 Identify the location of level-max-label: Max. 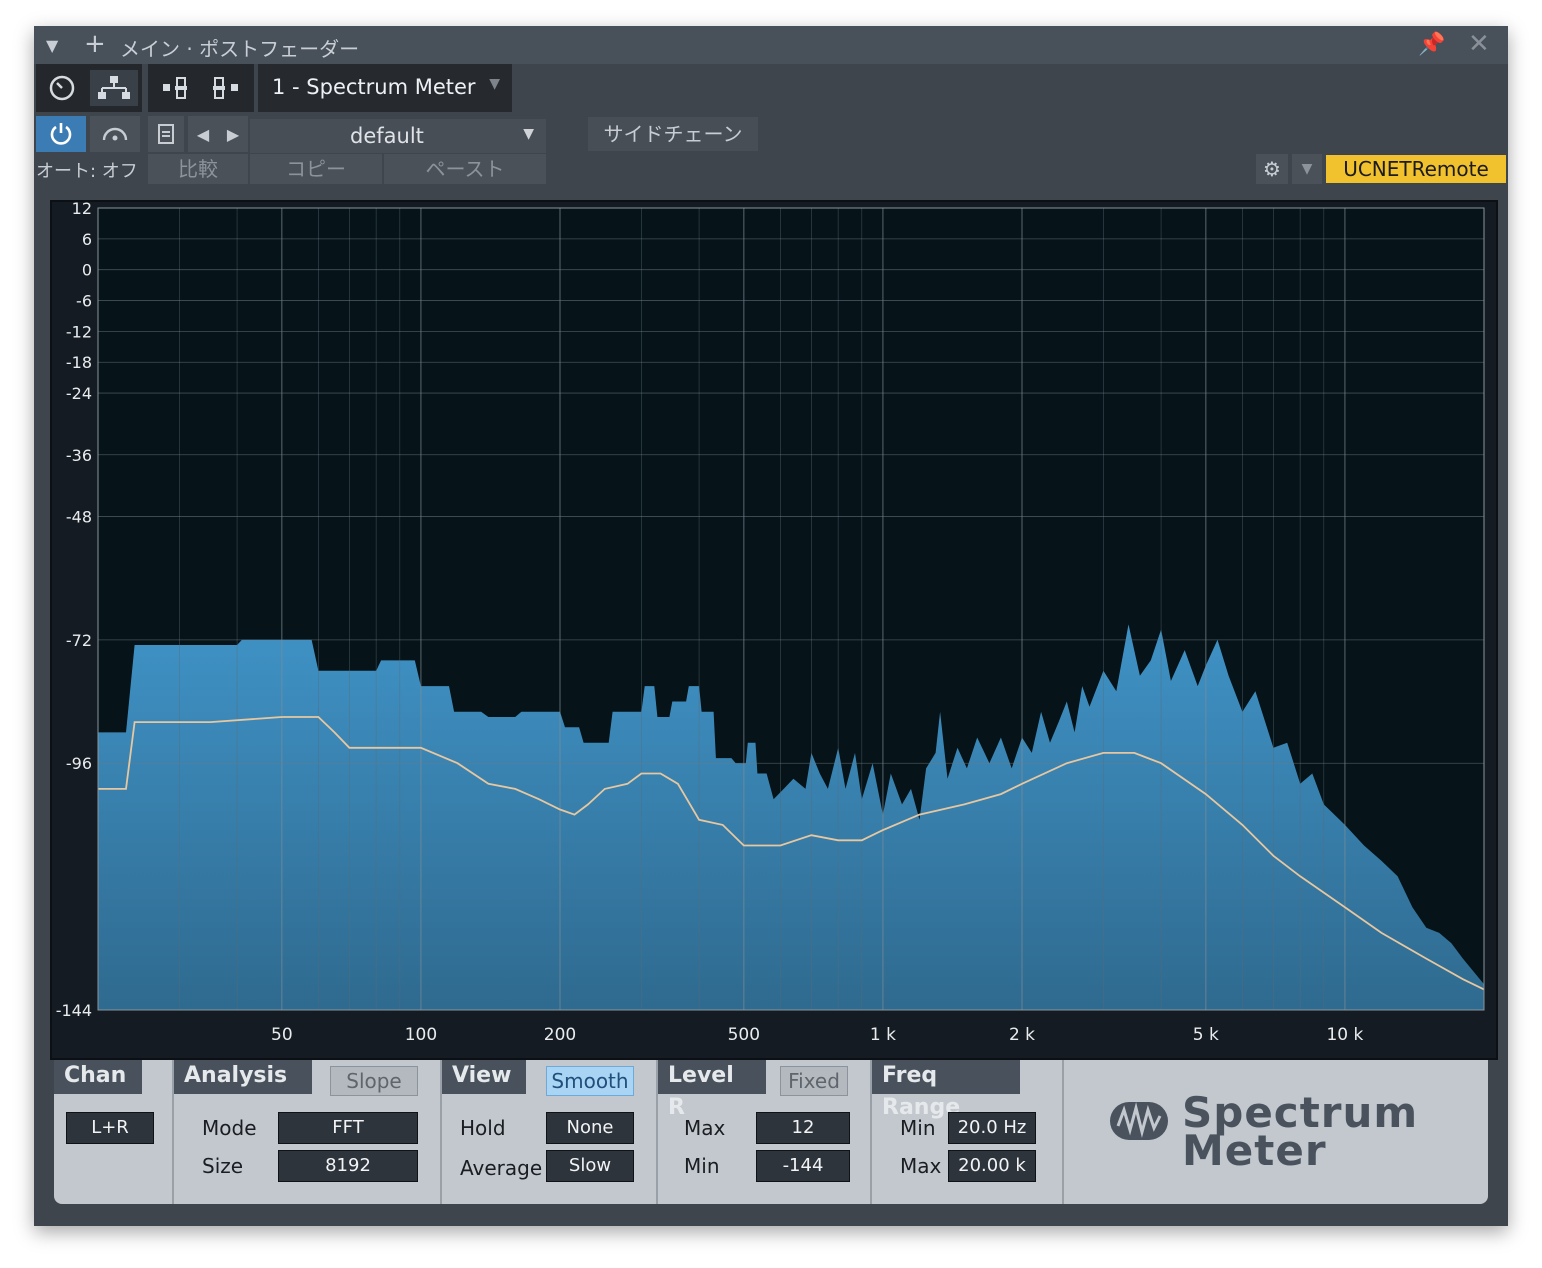
(705, 1128).